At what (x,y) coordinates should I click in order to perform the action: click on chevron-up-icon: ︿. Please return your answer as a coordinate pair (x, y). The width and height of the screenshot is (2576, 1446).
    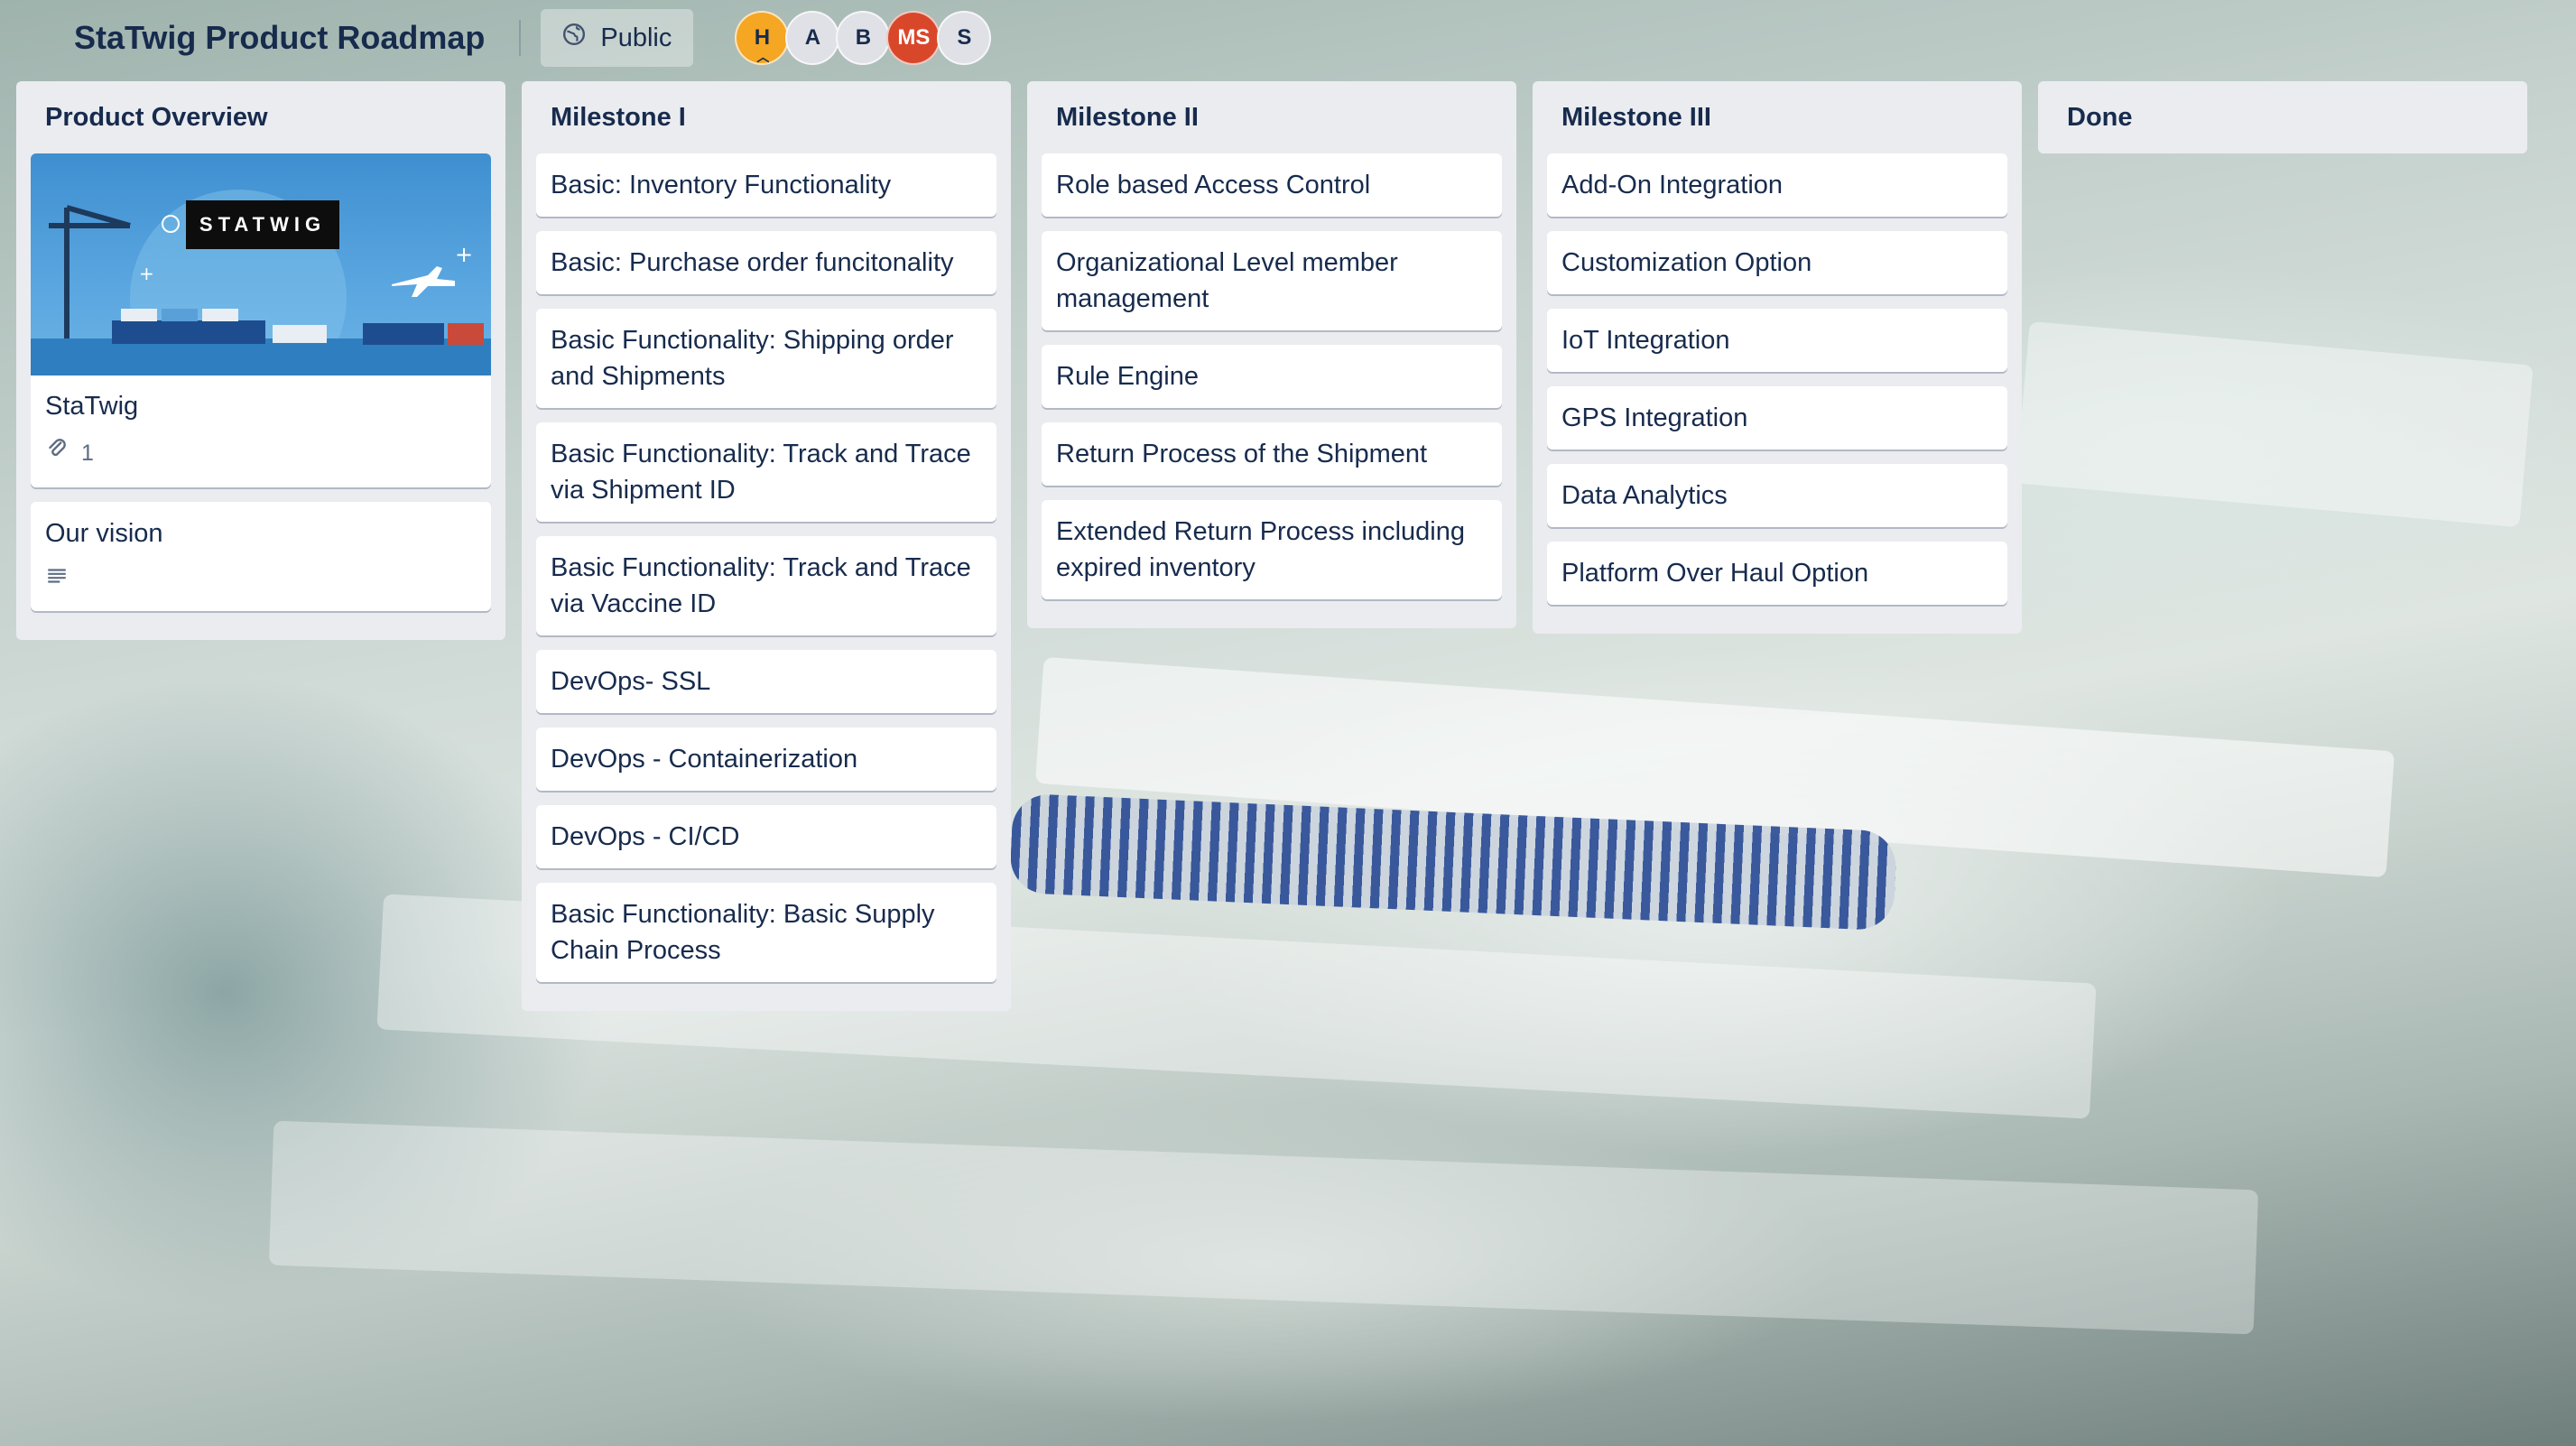
    Looking at the image, I should click on (763, 57).